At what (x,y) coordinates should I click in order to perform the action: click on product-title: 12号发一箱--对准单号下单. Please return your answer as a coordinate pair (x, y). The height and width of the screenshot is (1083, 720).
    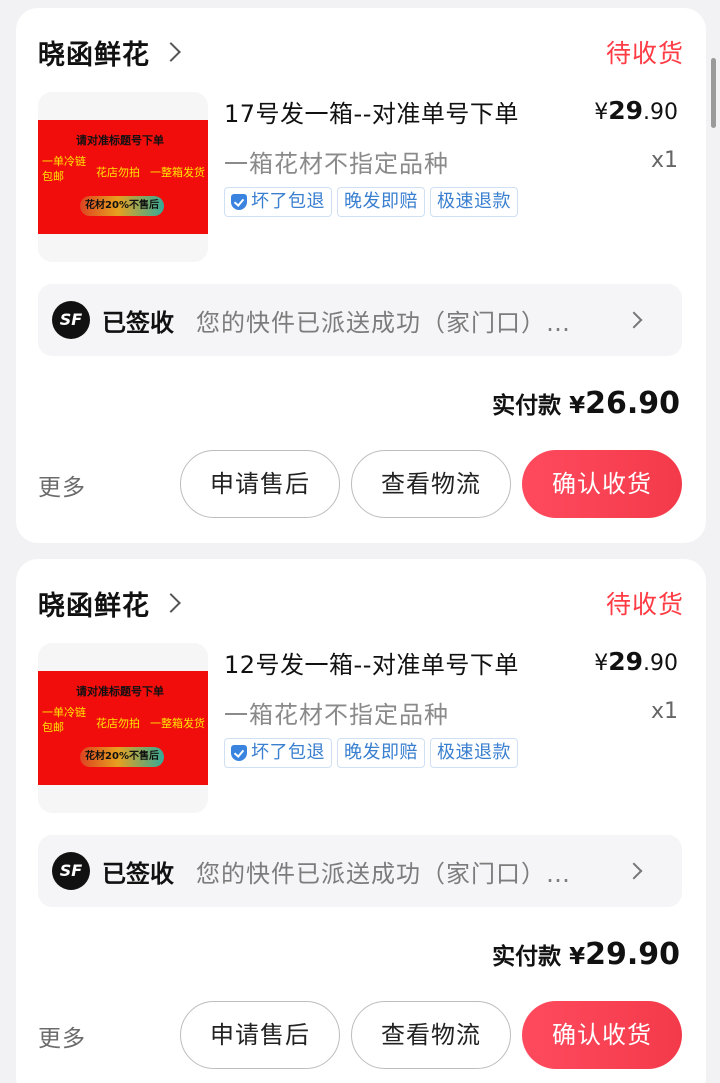
    Looking at the image, I should click on (394, 662).